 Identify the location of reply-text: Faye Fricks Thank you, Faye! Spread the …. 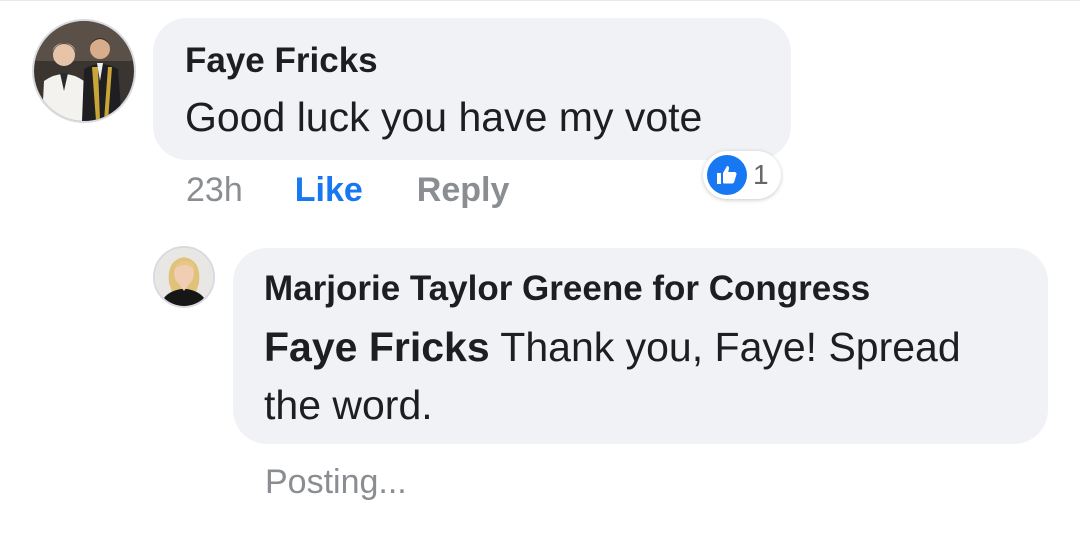
(638, 376).